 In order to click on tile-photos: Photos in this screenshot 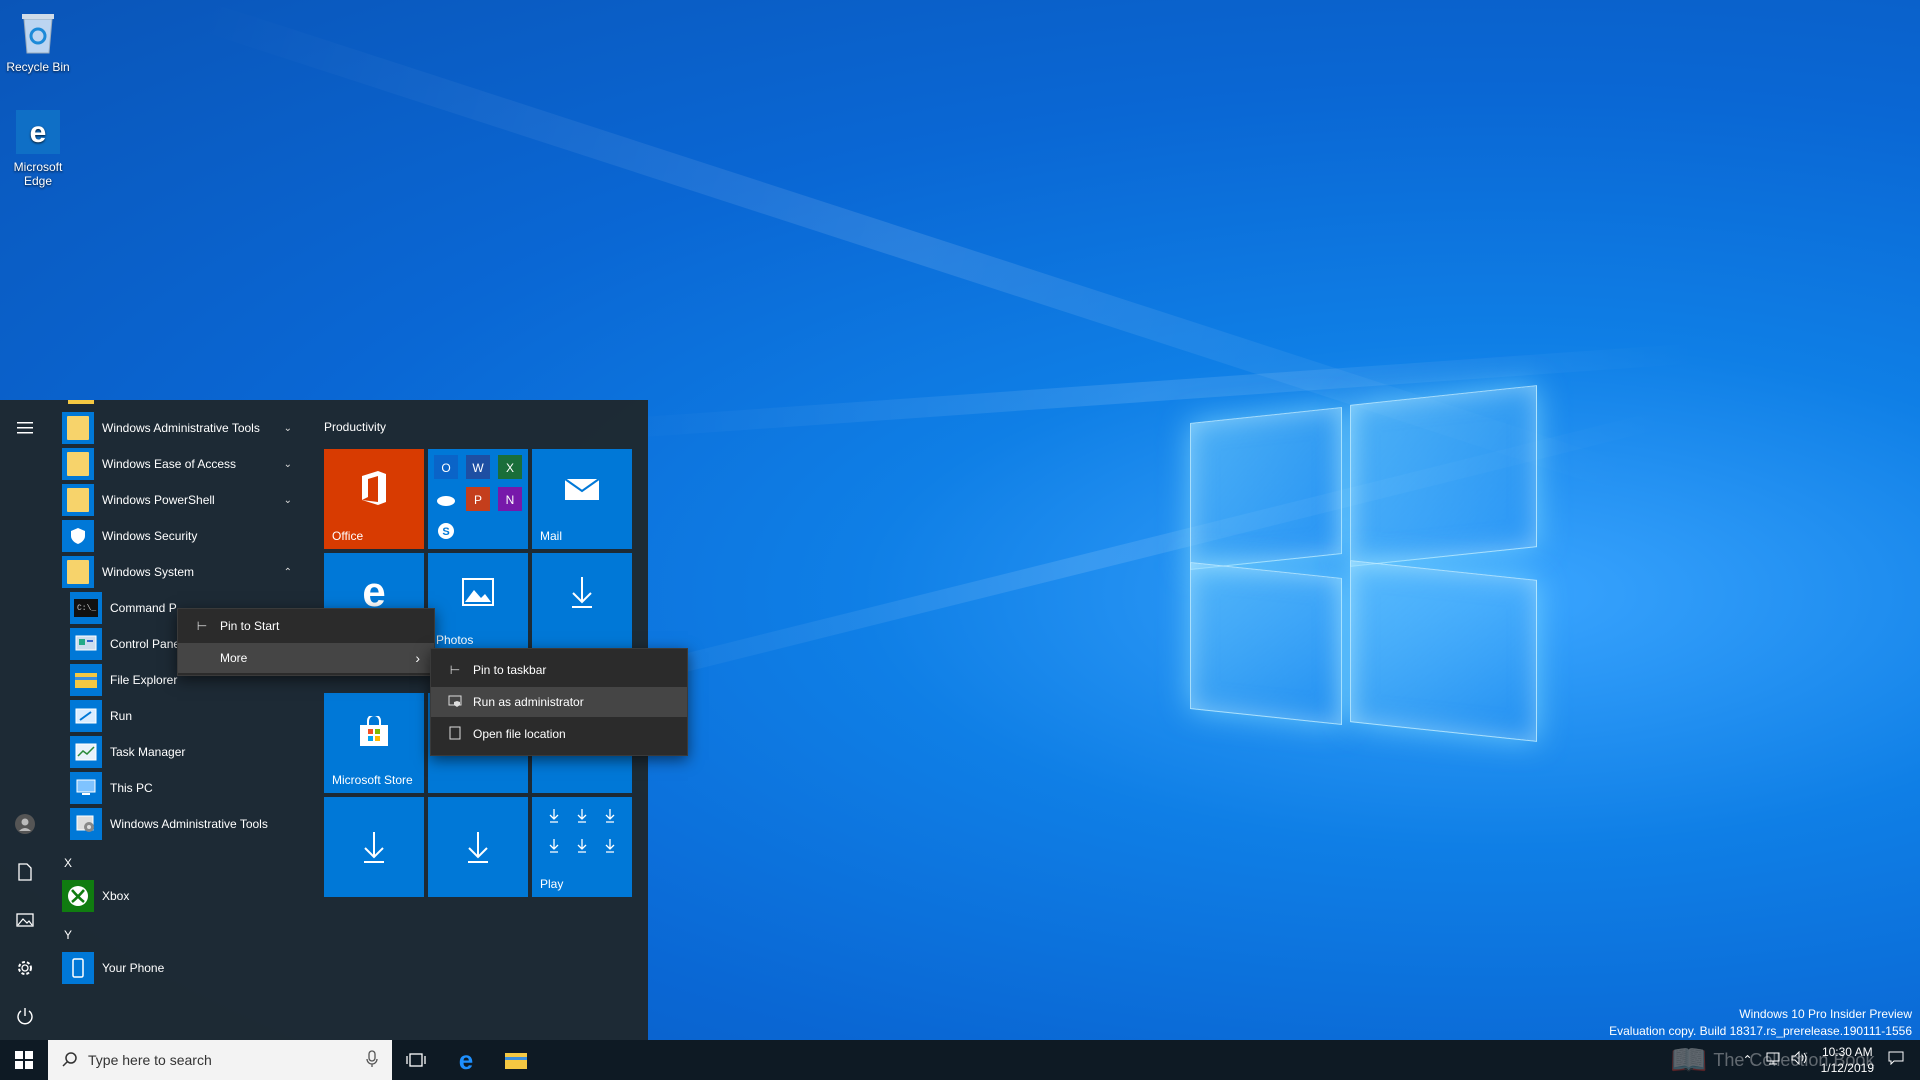, I will do `click(478, 603)`.